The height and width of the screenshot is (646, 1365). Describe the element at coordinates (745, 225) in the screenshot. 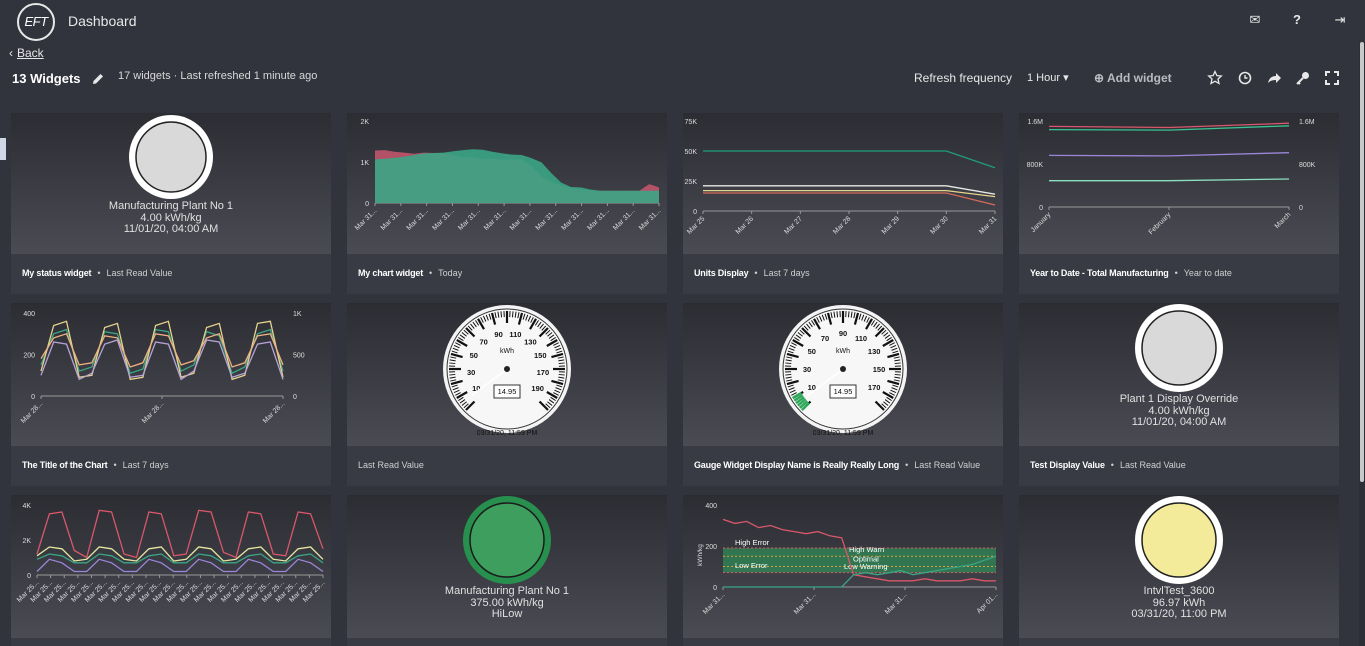

I see `x-tick-label: Mar 26` at that location.